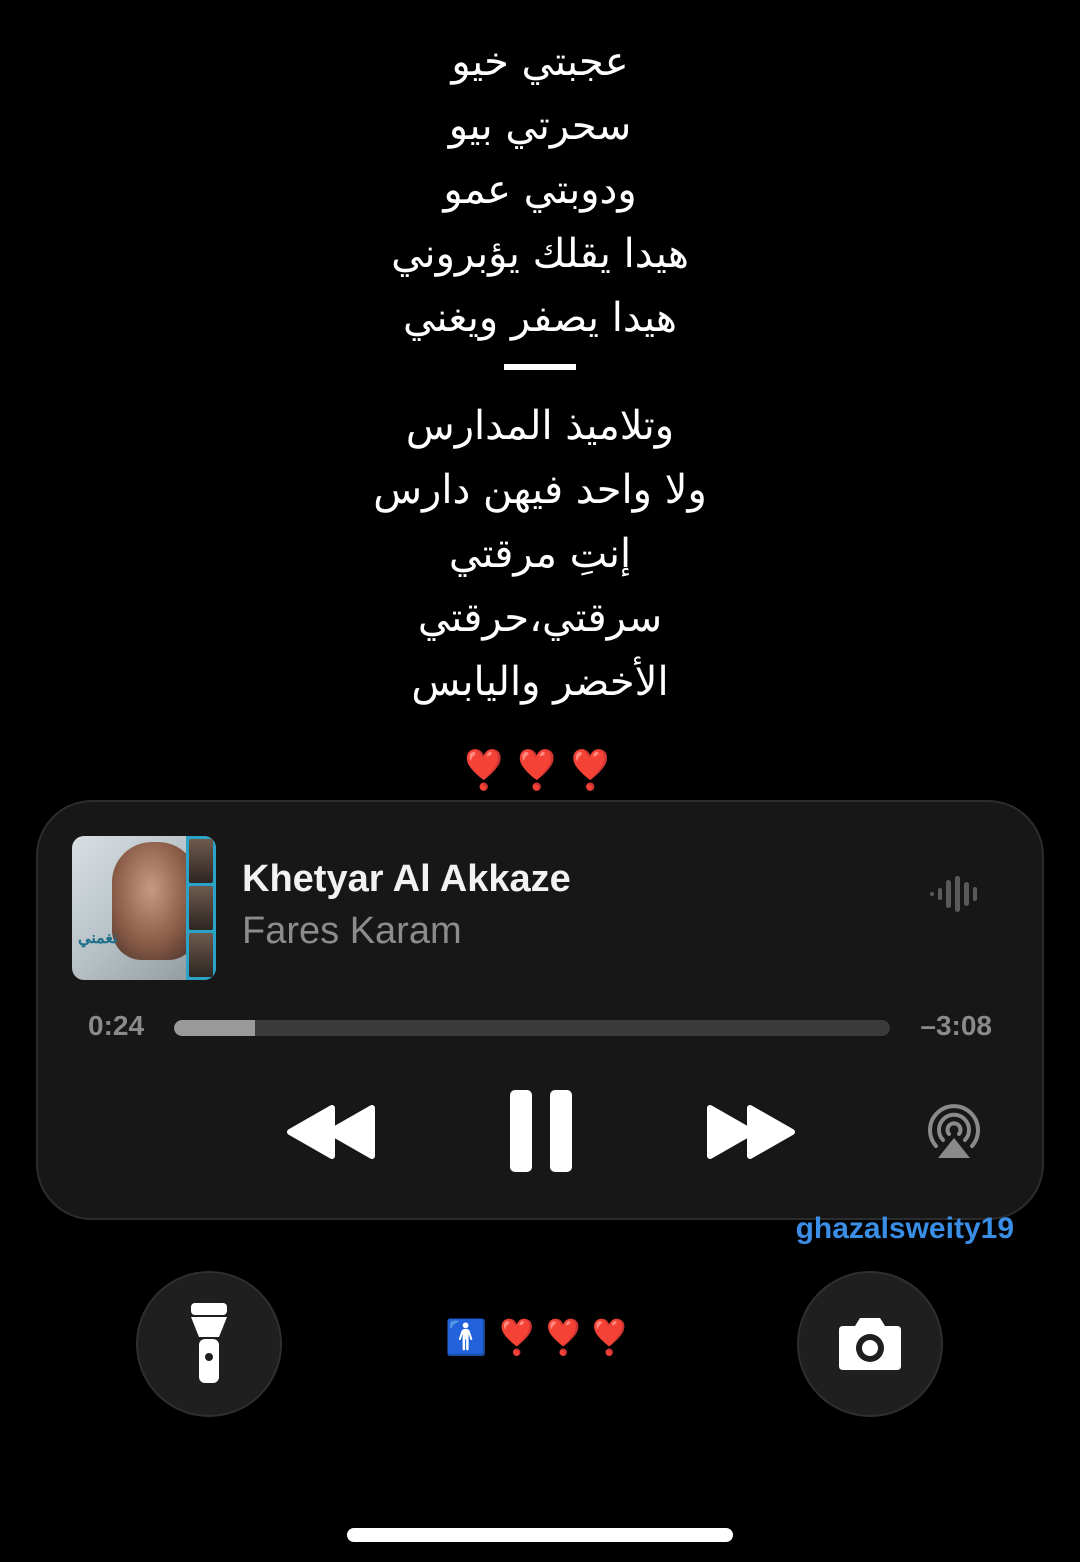 Image resolution: width=1080 pixels, height=1562 pixels. Describe the element at coordinates (540, 426) in the screenshot. I see `lyric-line: وتلاميذ المدارس` at that location.